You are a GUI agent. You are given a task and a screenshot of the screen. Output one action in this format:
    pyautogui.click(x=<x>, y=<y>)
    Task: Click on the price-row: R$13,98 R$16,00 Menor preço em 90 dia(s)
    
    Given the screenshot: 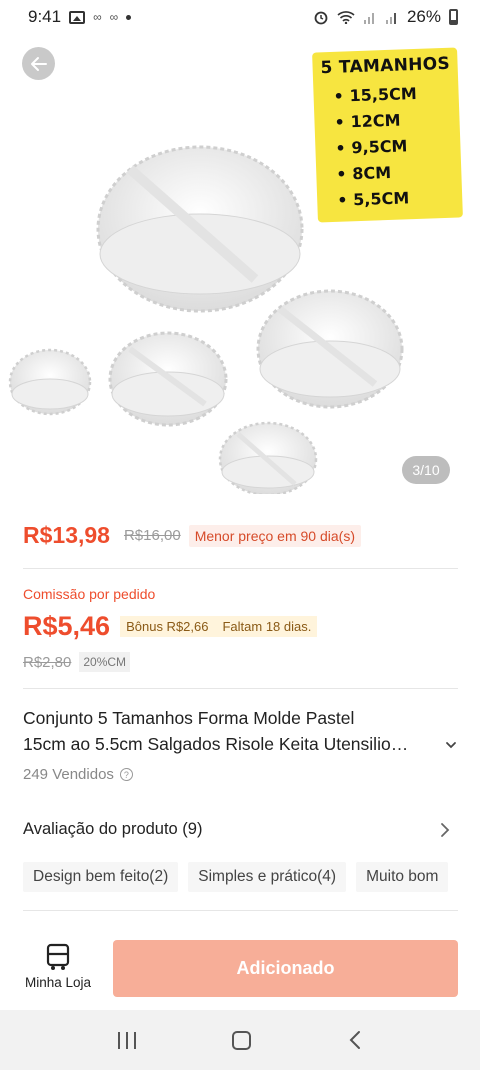 What is the action you would take?
    pyautogui.click(x=192, y=535)
    